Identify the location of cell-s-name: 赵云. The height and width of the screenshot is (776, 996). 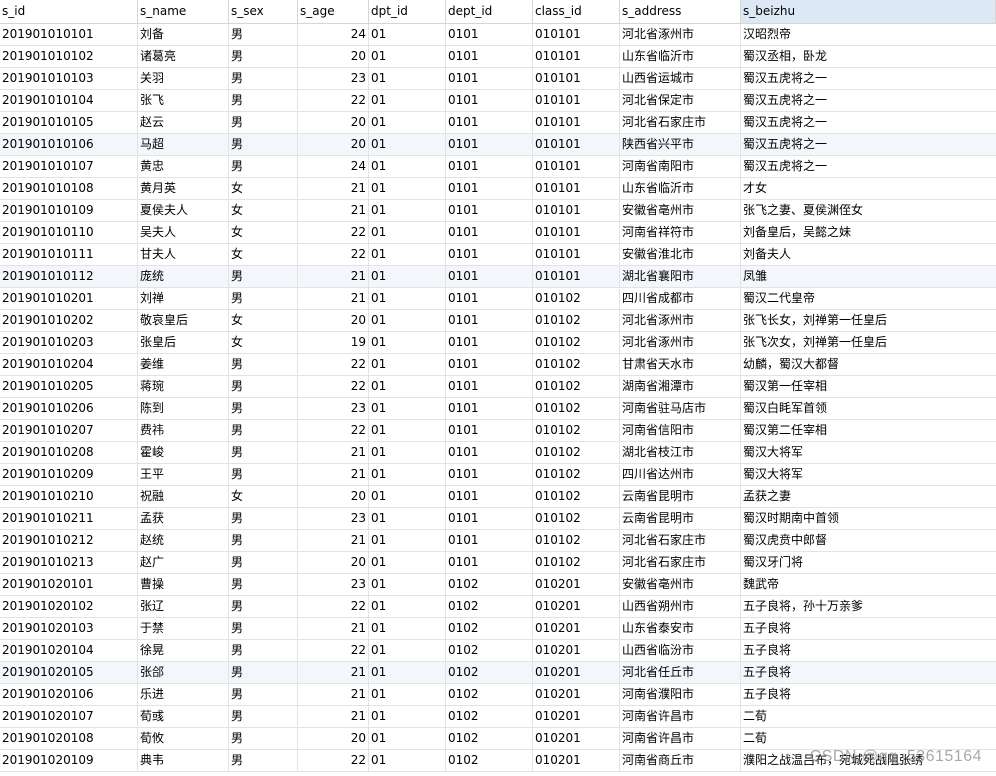
(183, 122).